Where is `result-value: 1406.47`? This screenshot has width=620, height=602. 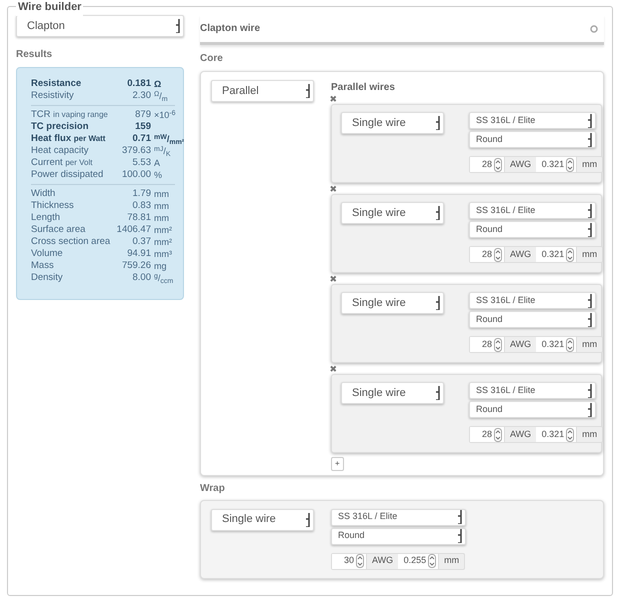 result-value: 1406.47 is located at coordinates (133, 230).